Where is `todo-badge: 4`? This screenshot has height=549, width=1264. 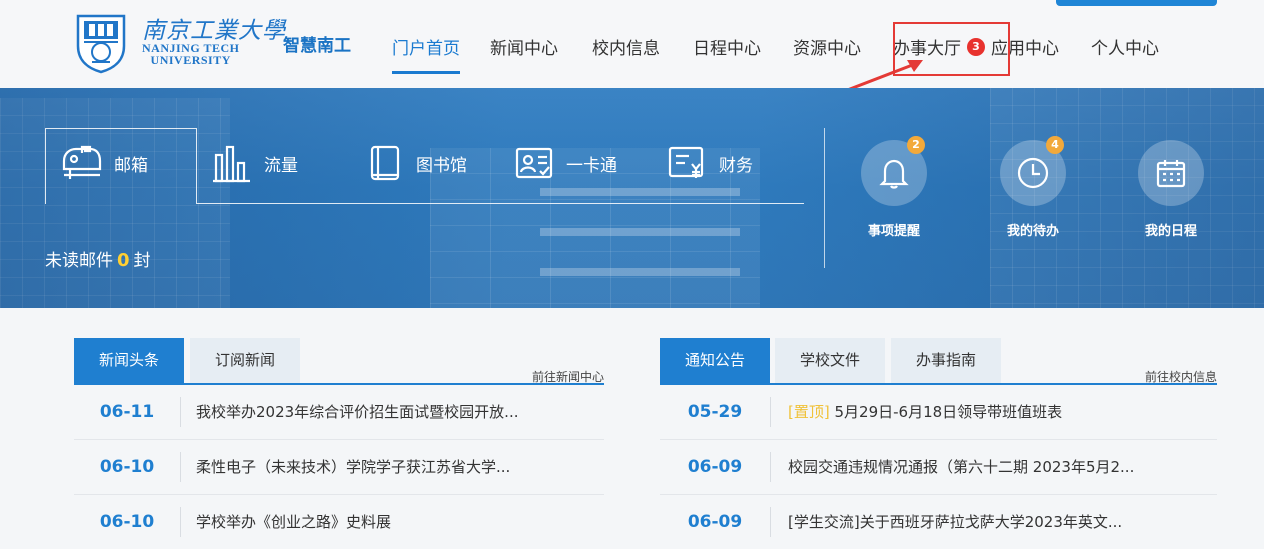
todo-badge: 4 is located at coordinates (1055, 145).